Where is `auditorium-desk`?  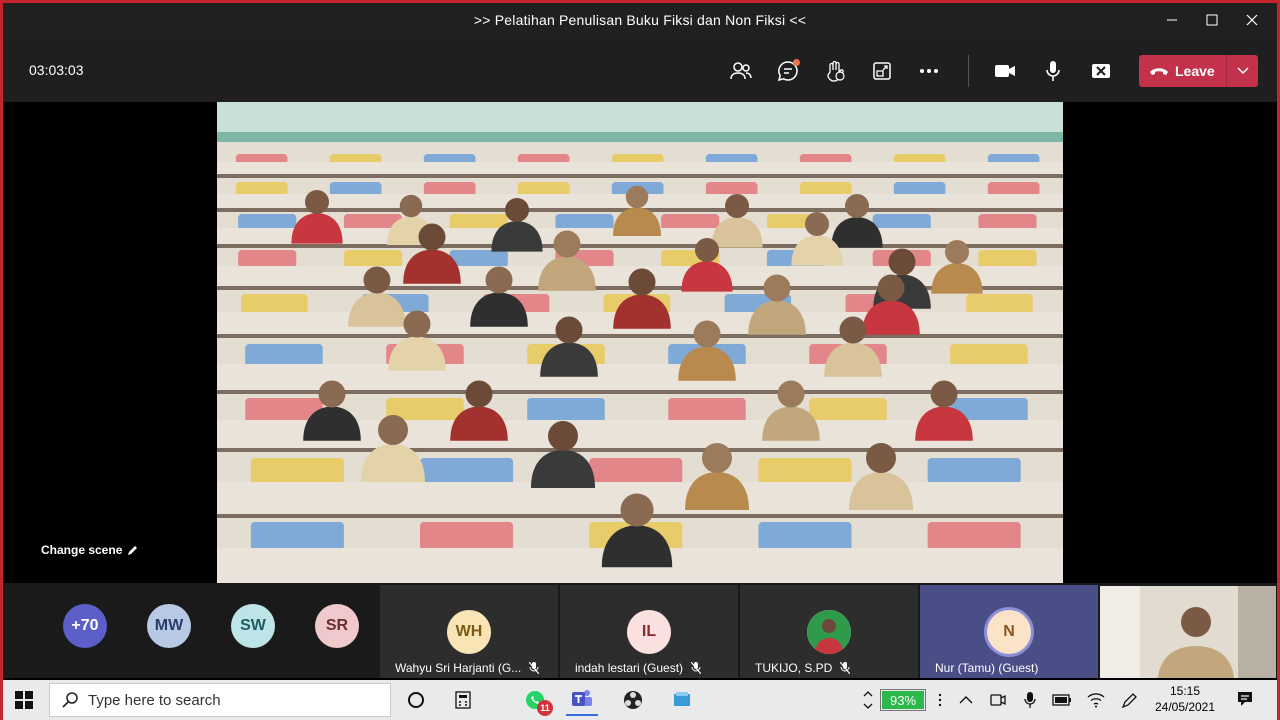
auditorium-desk is located at coordinates (640, 169).